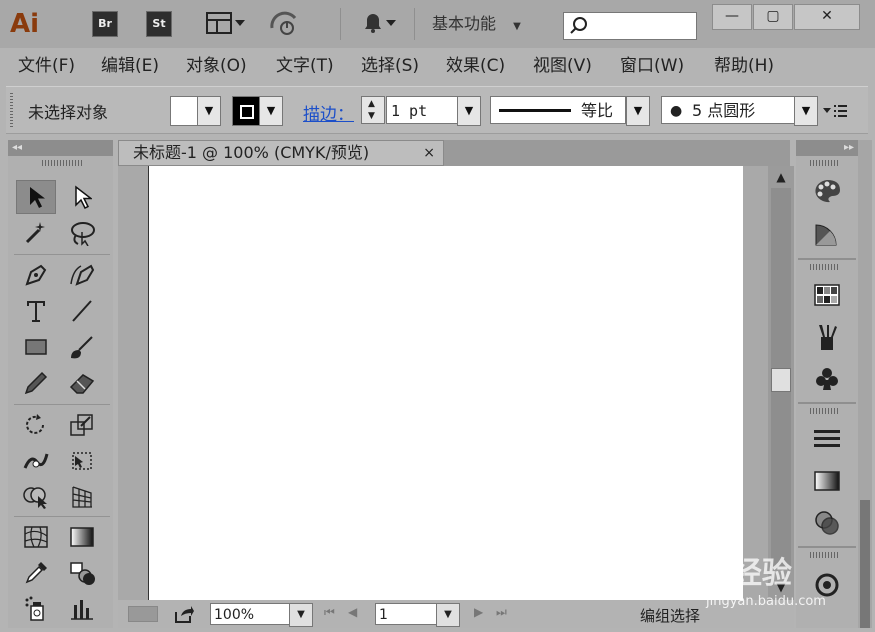 The image size is (875, 632). I want to click on brushes-icon, so click(828, 337).